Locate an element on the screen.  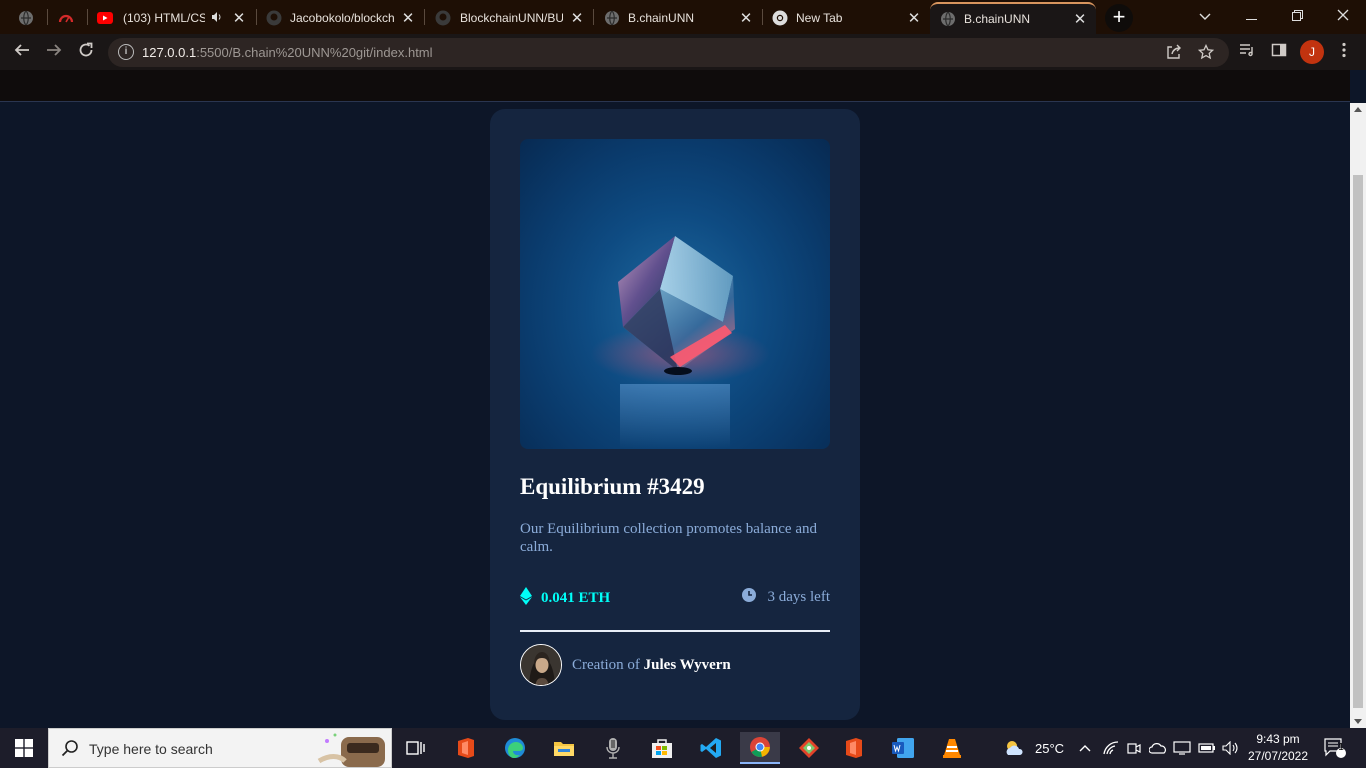
task-view-icon is located at coordinates (416, 748).